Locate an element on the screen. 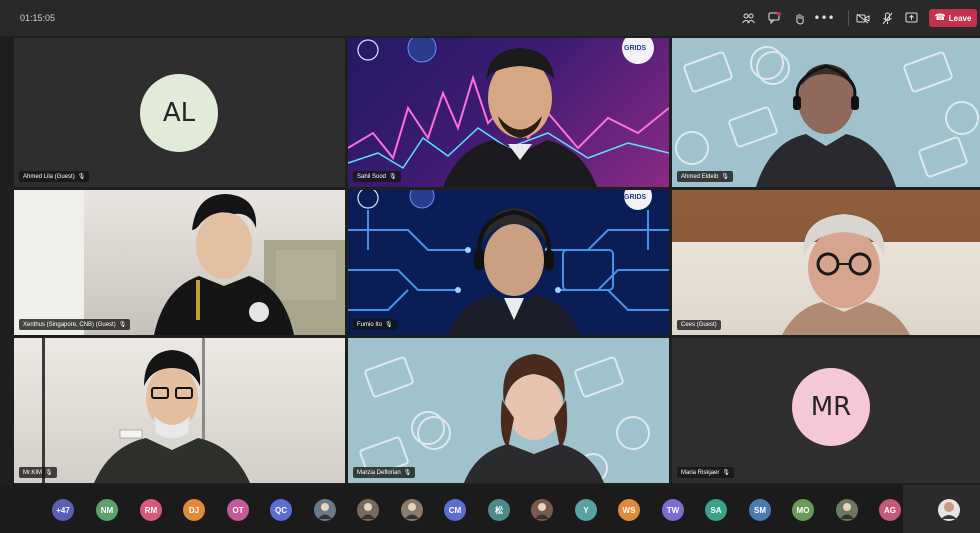  video-tile-mr-kim: Mr.KIM 🎙 is located at coordinates (179, 410).